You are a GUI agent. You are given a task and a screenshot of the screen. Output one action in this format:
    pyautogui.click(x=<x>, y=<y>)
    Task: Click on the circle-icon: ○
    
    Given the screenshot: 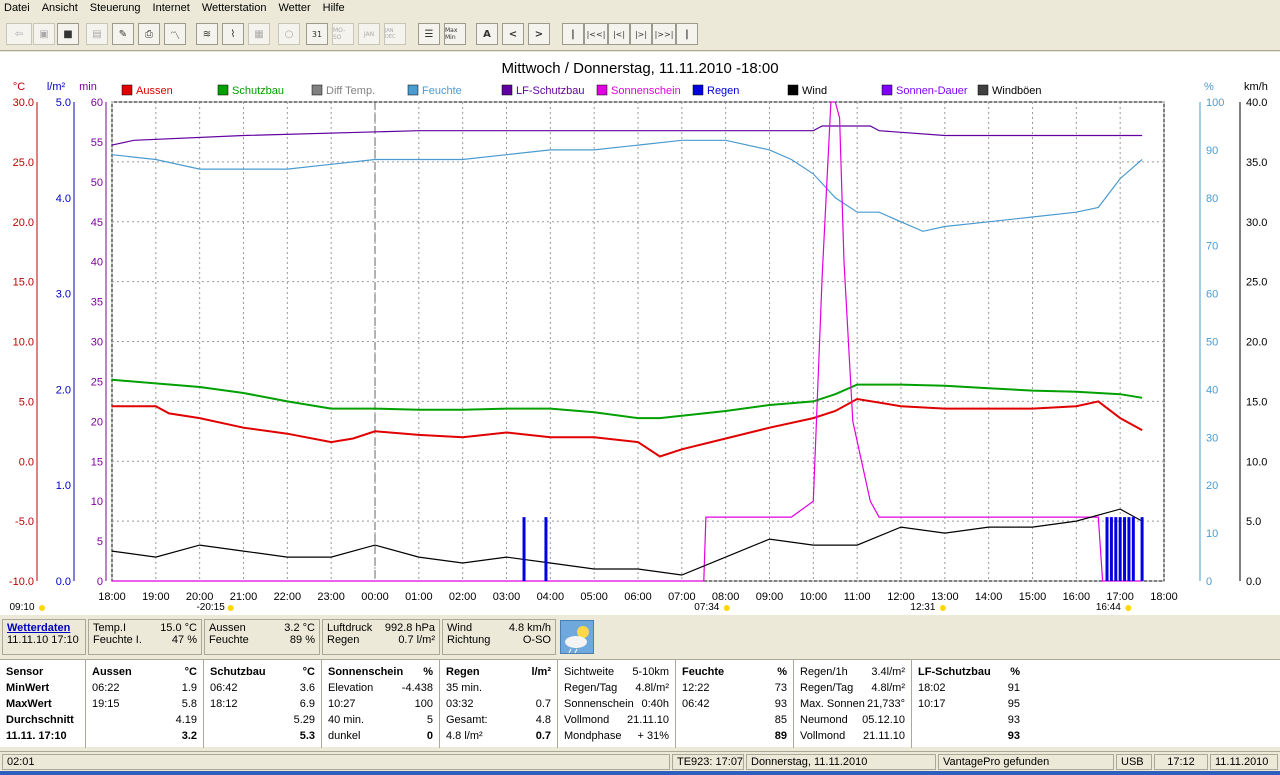 What is the action you would take?
    pyautogui.click(x=289, y=34)
    